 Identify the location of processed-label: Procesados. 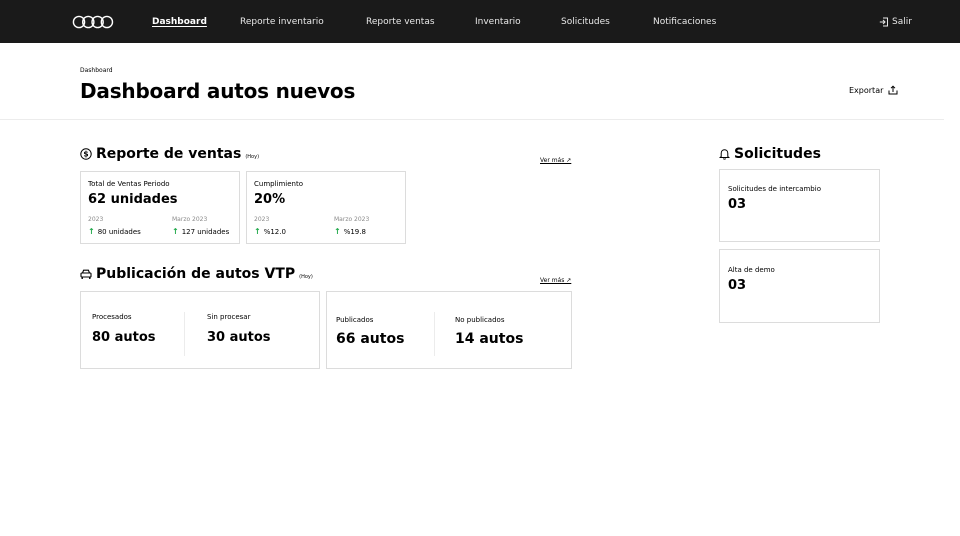
(112, 317).